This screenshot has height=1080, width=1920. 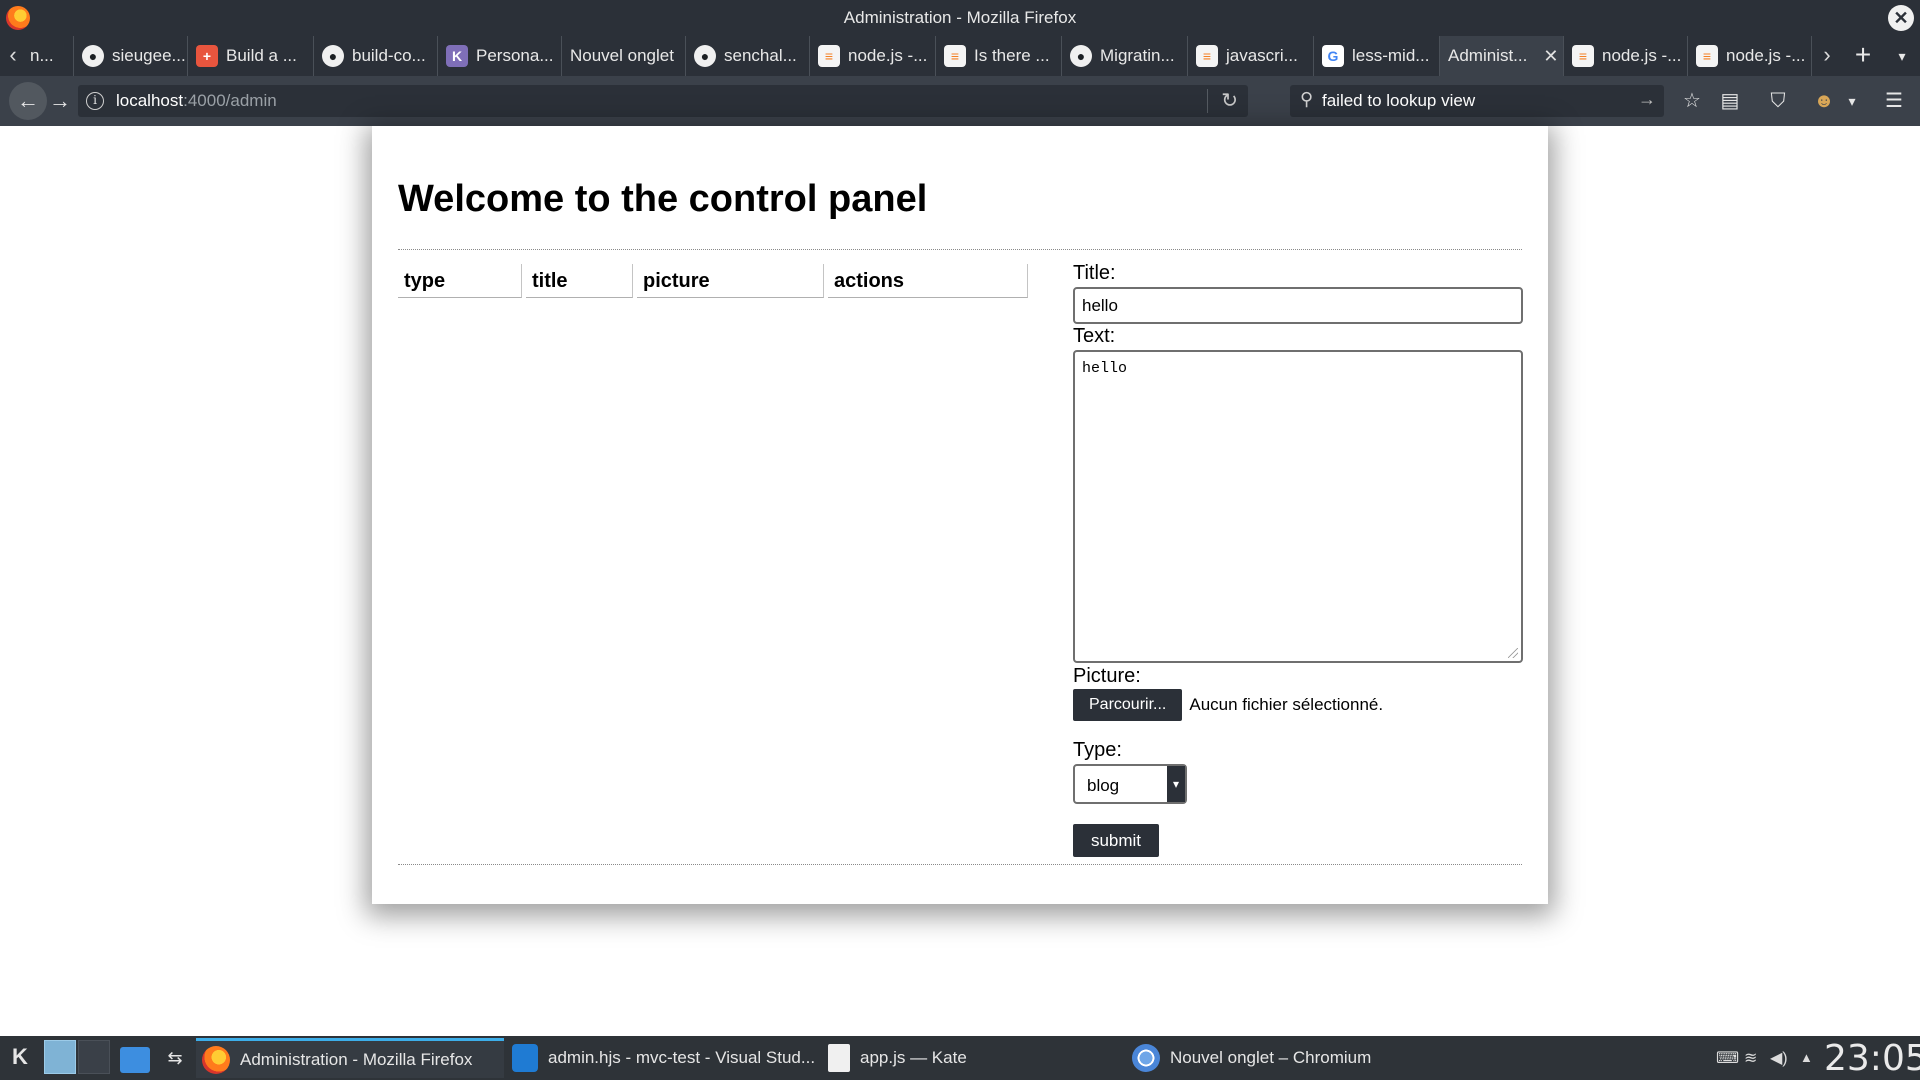 What do you see at coordinates (960, 17) in the screenshot?
I see `window-title: Administration - Mozilla Firefox` at bounding box center [960, 17].